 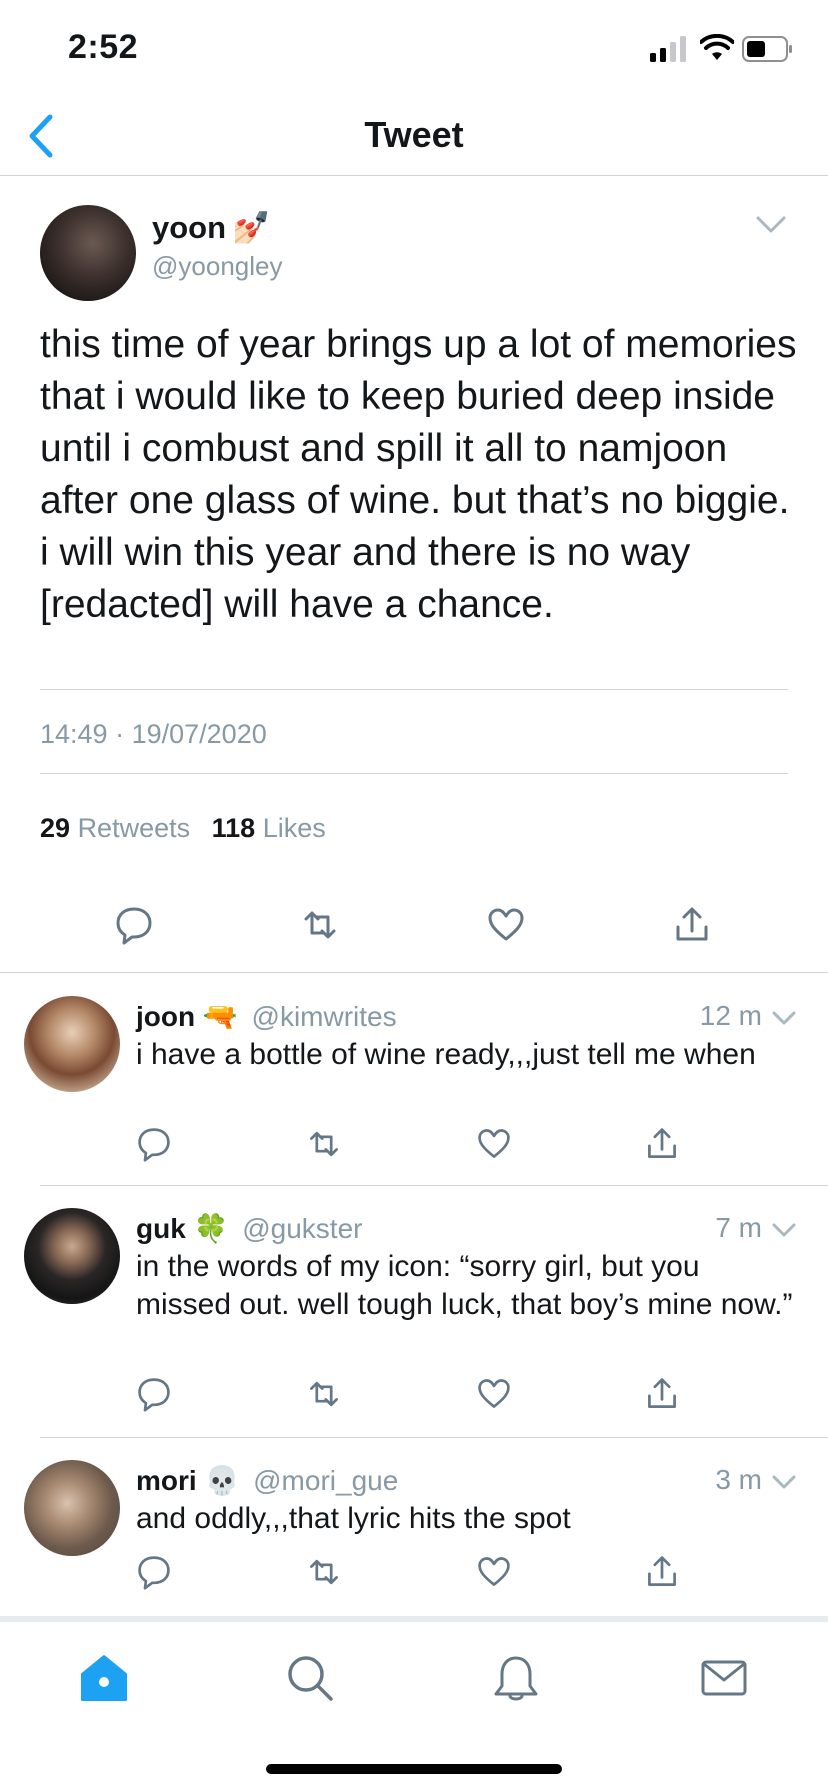 What do you see at coordinates (222, 1480) in the screenshot?
I see `reply-author-emoji: 💀` at bounding box center [222, 1480].